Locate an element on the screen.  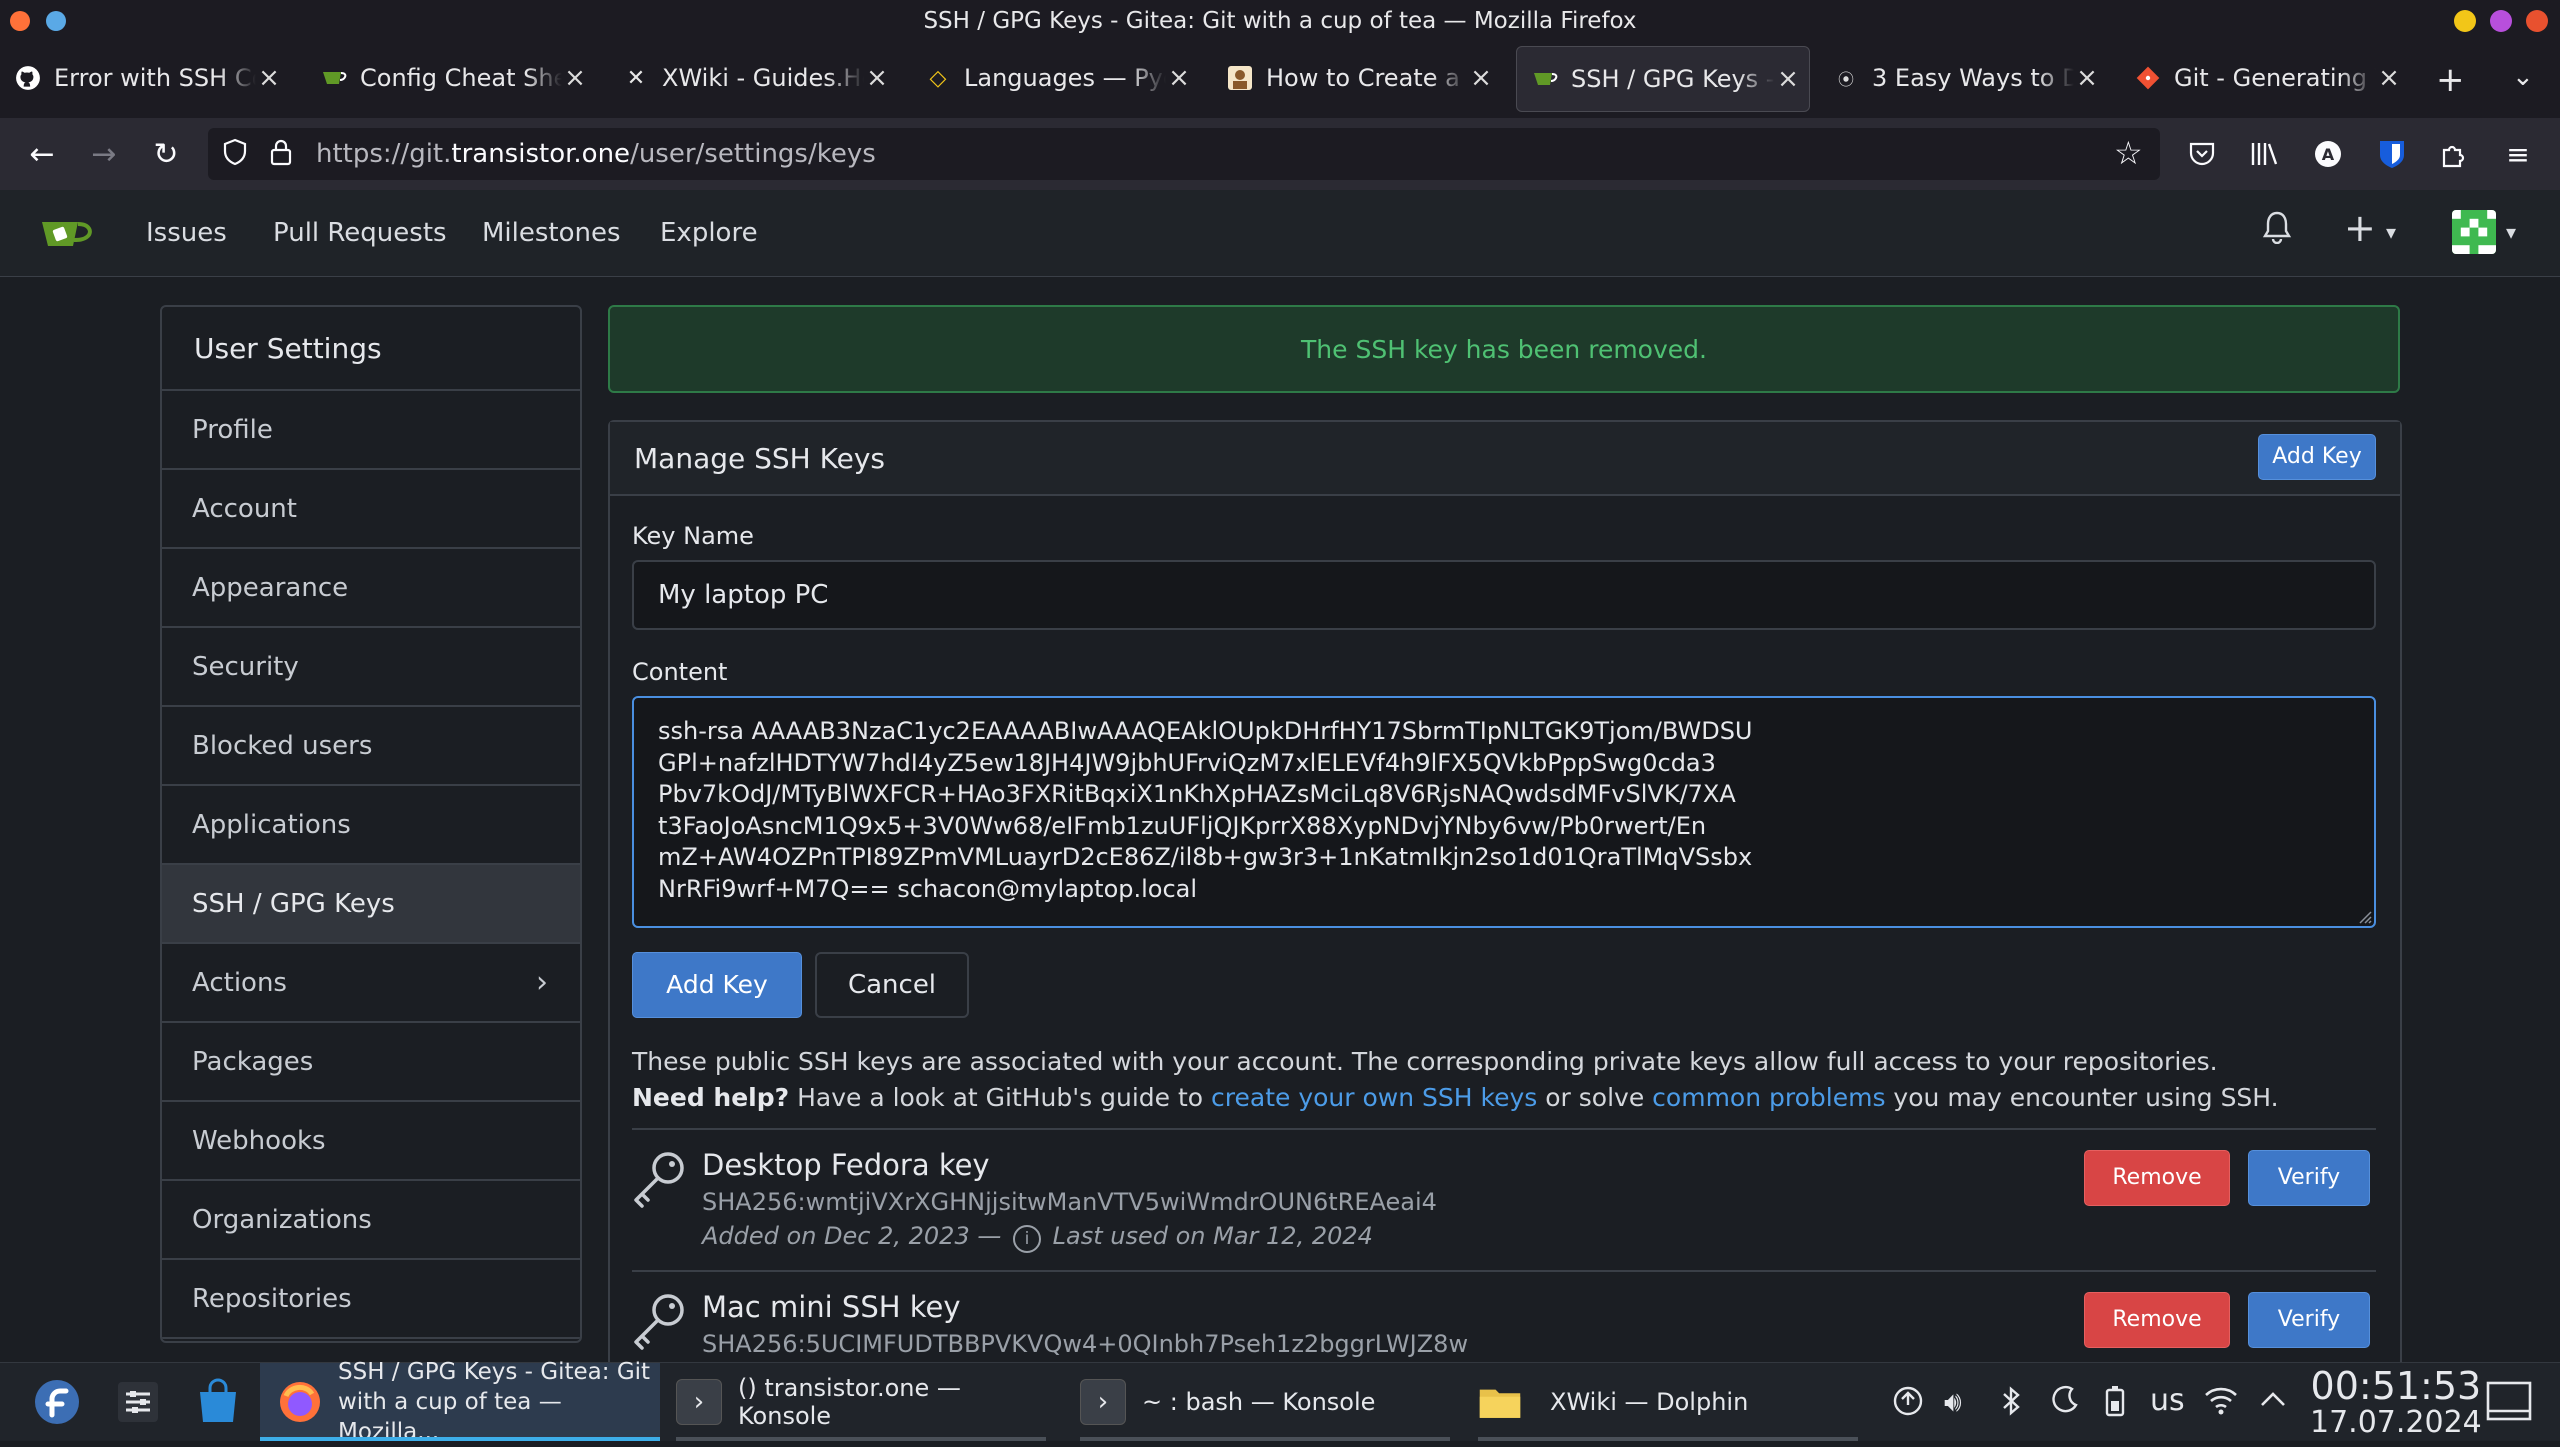
list-all-tabs-icon: ⌄ is located at coordinates (2523, 77).